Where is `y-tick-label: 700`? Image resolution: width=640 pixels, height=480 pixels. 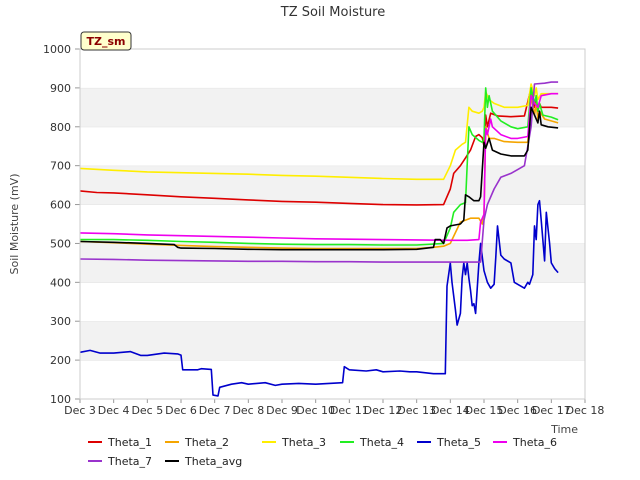 y-tick-label: 700 is located at coordinates (60, 166).